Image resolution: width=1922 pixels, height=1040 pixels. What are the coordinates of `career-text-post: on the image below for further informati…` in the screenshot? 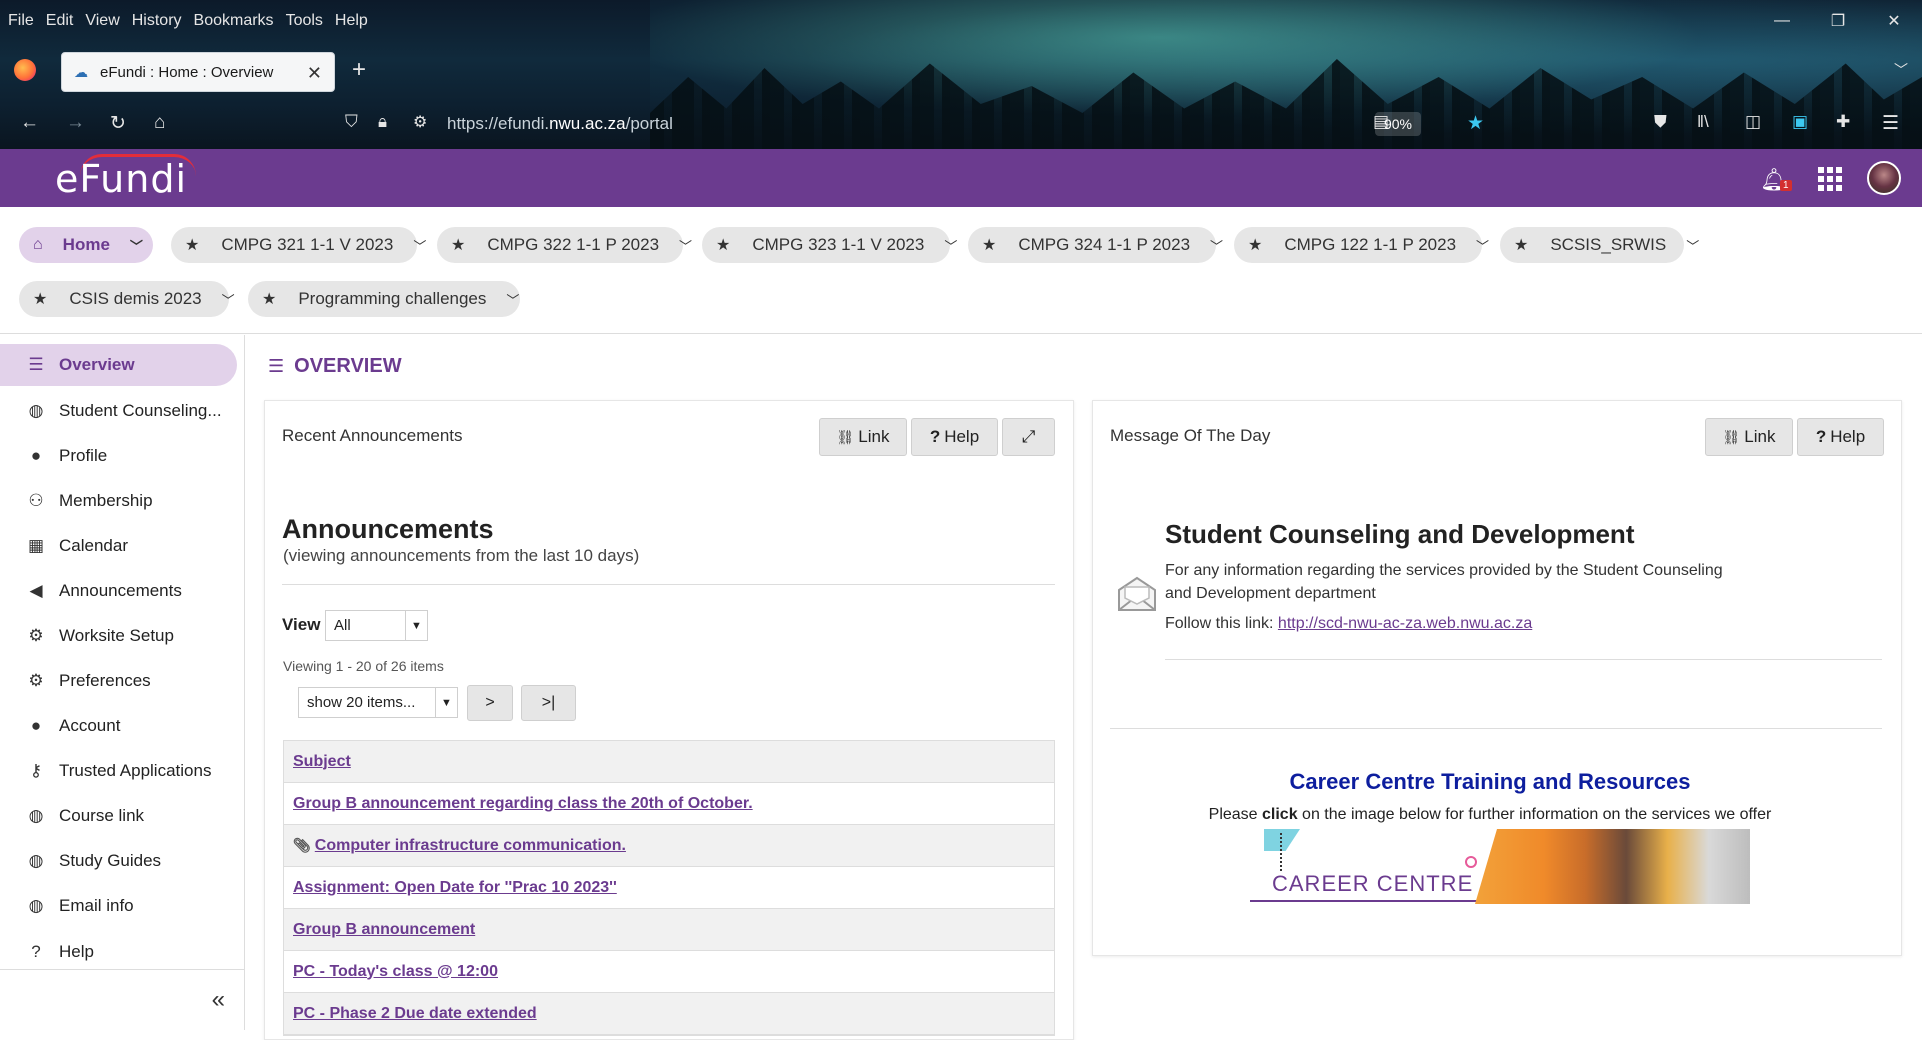 It's located at (1534, 814).